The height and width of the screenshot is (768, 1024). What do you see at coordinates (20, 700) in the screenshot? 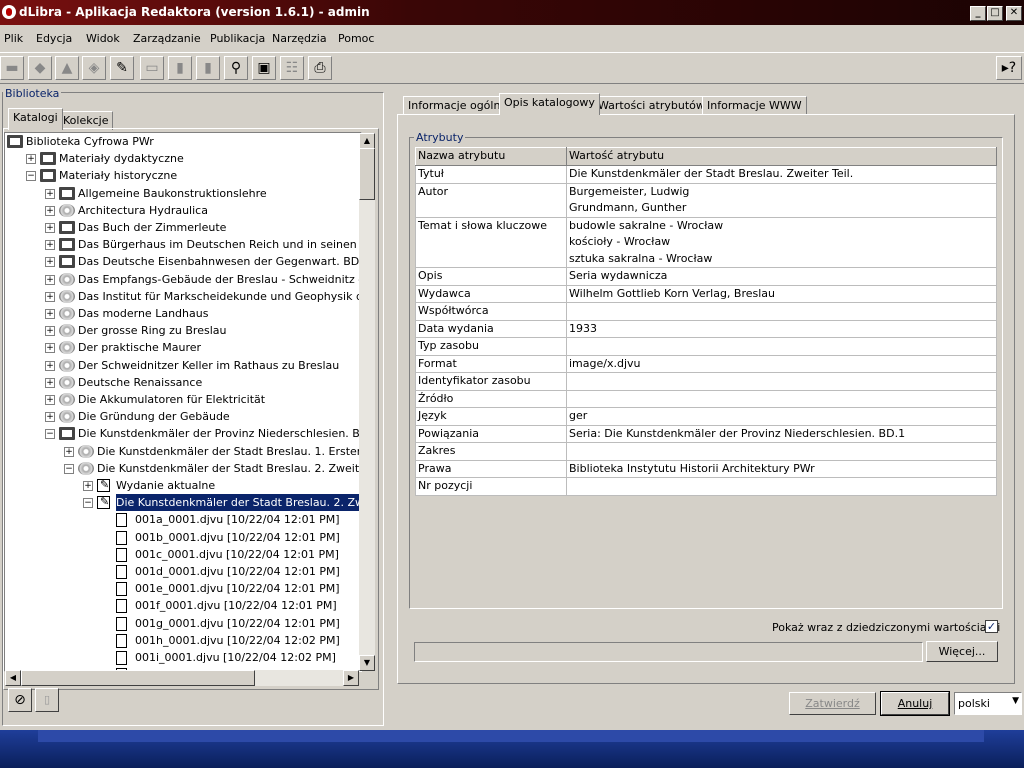
I see `help-icon: ⊘` at bounding box center [20, 700].